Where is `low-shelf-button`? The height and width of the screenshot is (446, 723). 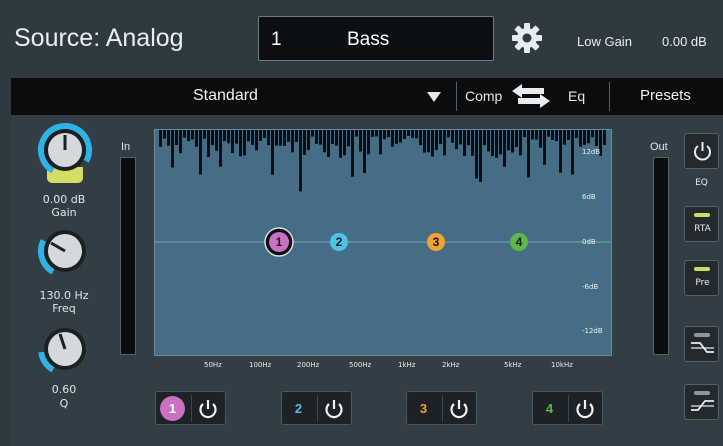 low-shelf-button is located at coordinates (701, 344).